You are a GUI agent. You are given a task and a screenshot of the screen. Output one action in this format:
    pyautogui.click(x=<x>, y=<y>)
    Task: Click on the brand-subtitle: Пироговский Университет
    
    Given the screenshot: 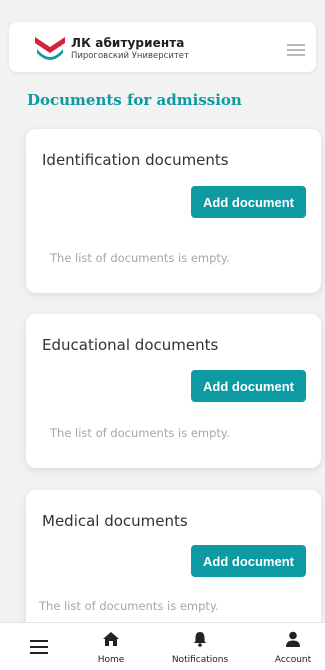 What is the action you would take?
    pyautogui.click(x=130, y=56)
    